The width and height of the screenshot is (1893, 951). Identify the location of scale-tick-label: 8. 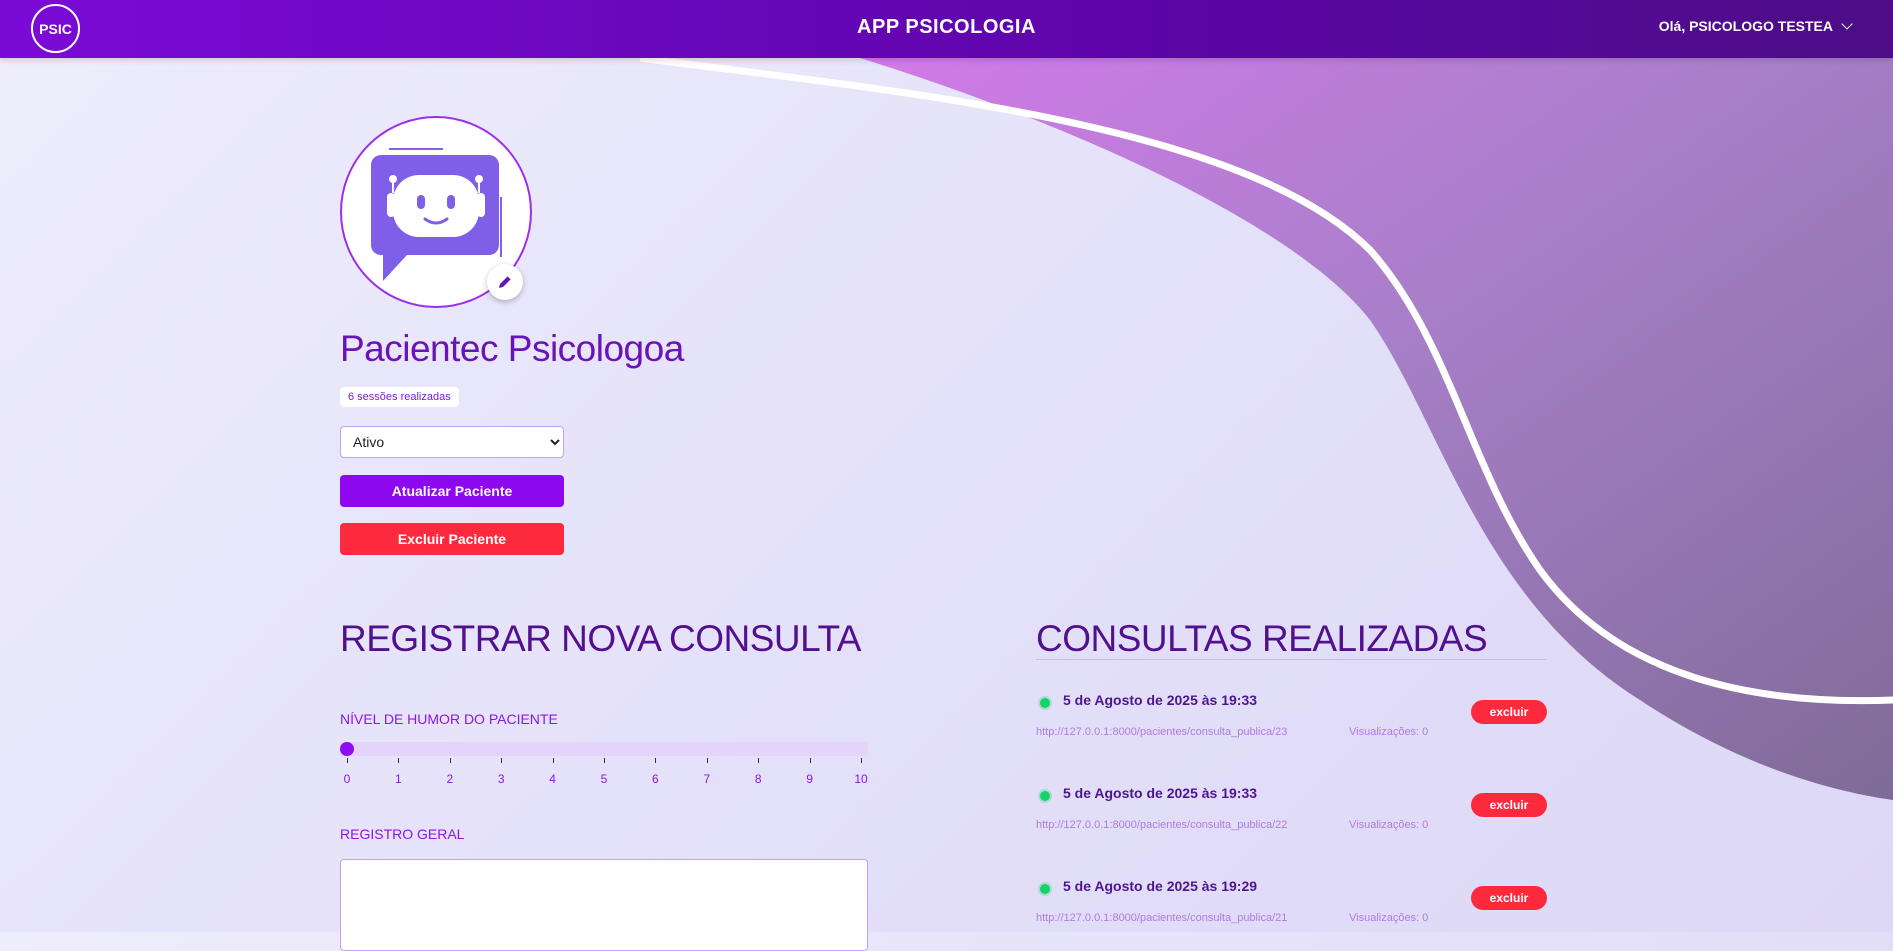
(758, 779).